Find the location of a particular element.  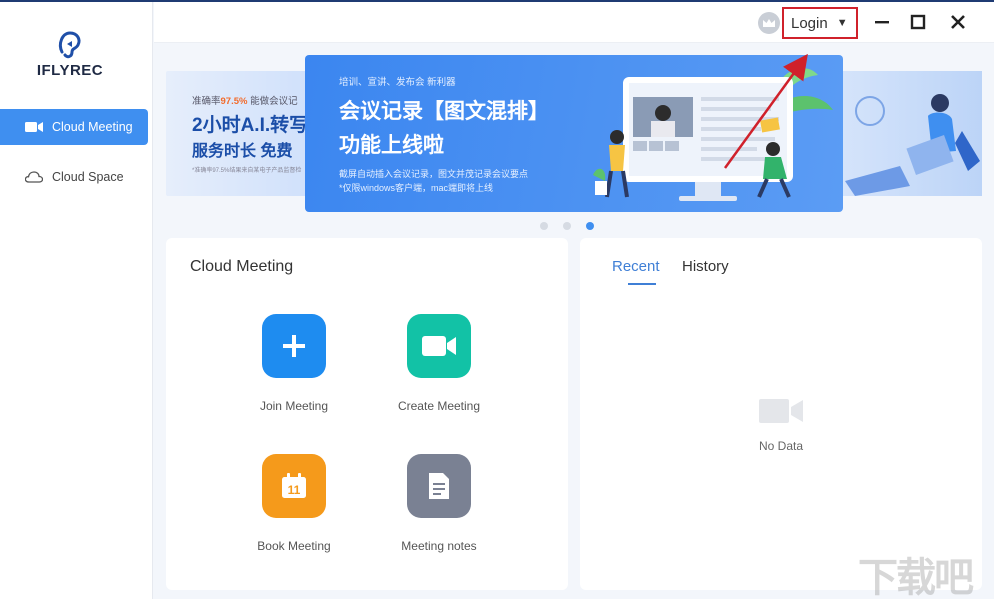

close-icon is located at coordinates (958, 22).